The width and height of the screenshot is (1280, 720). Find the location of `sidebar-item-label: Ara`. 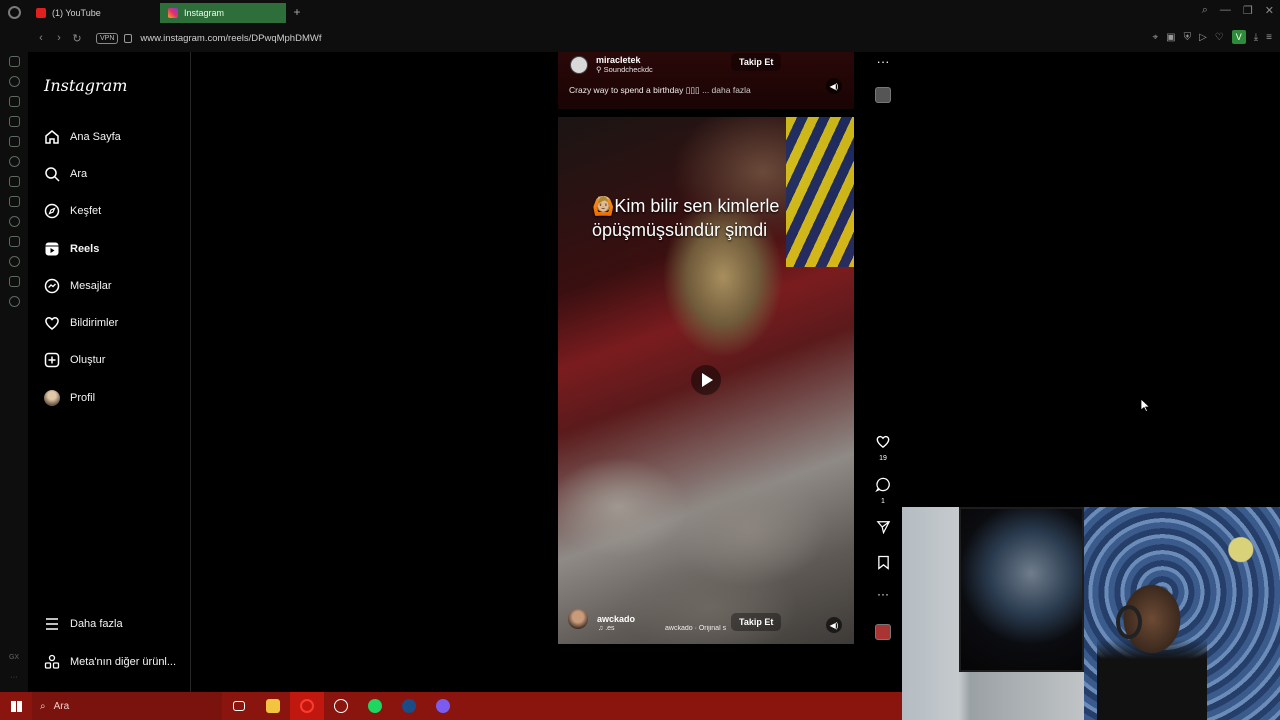

sidebar-item-label: Ara is located at coordinates (79, 174).